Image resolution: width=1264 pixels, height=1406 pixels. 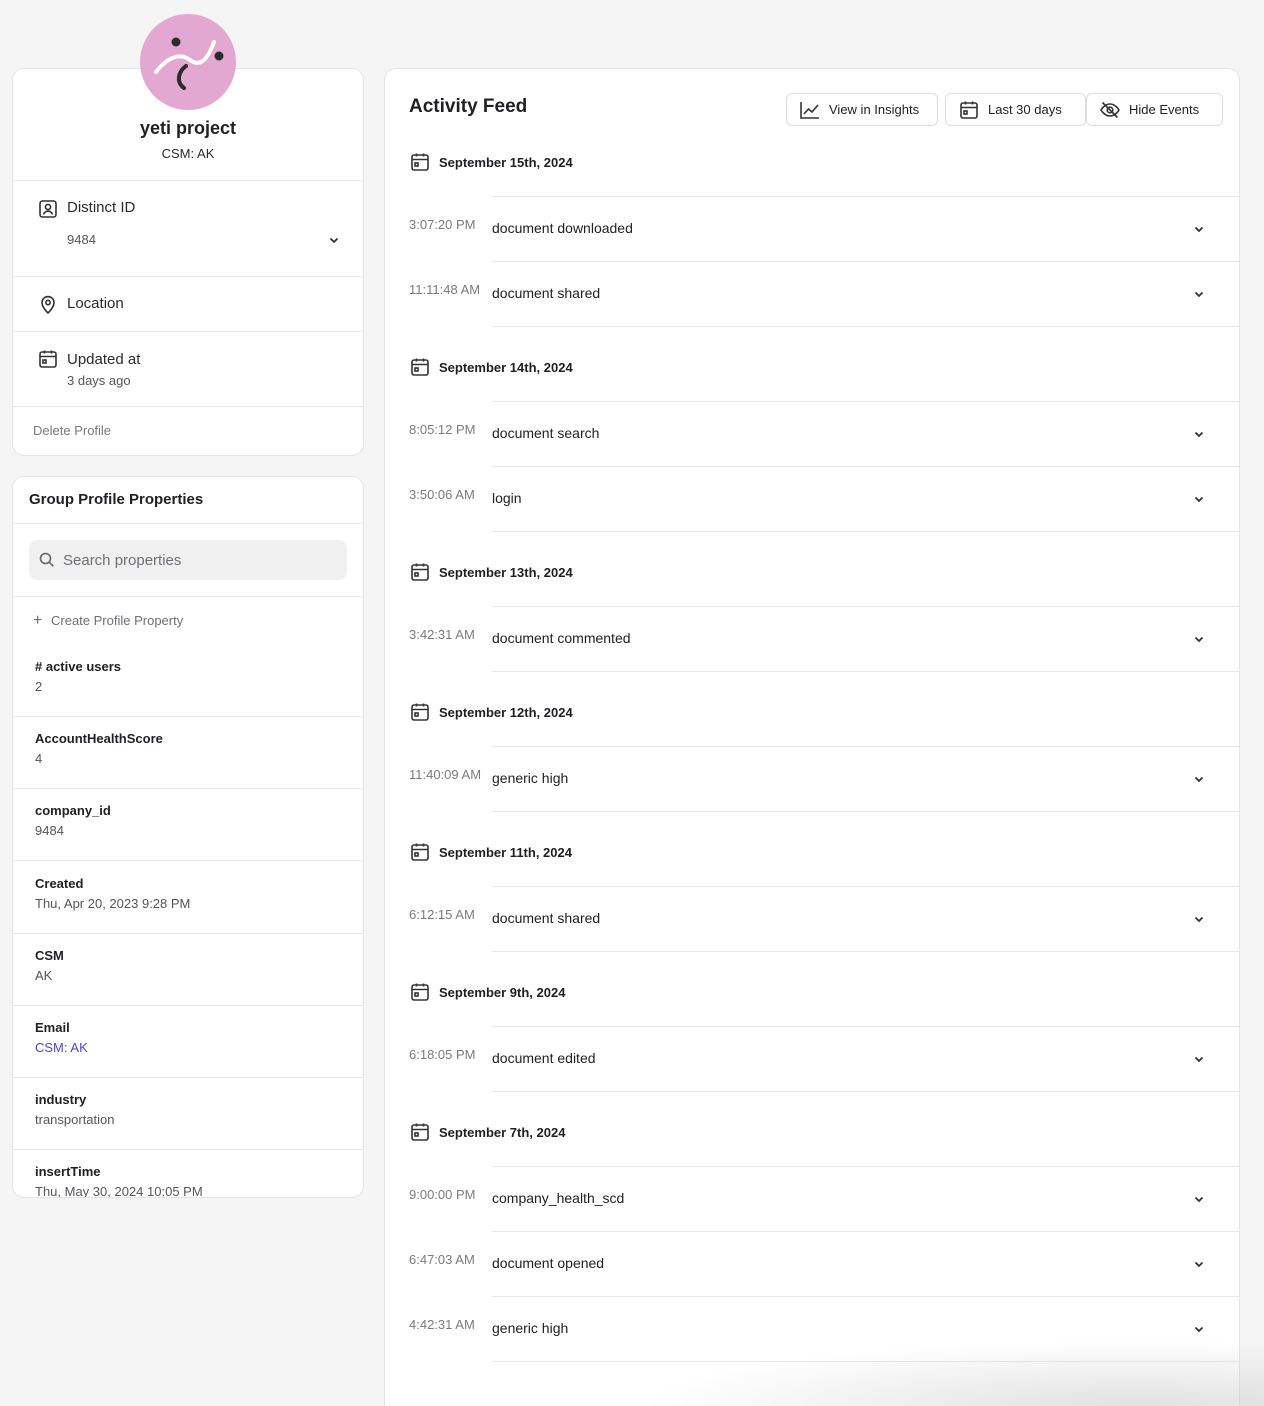 What do you see at coordinates (188, 681) in the screenshot?
I see `property-row: # active users 2` at bounding box center [188, 681].